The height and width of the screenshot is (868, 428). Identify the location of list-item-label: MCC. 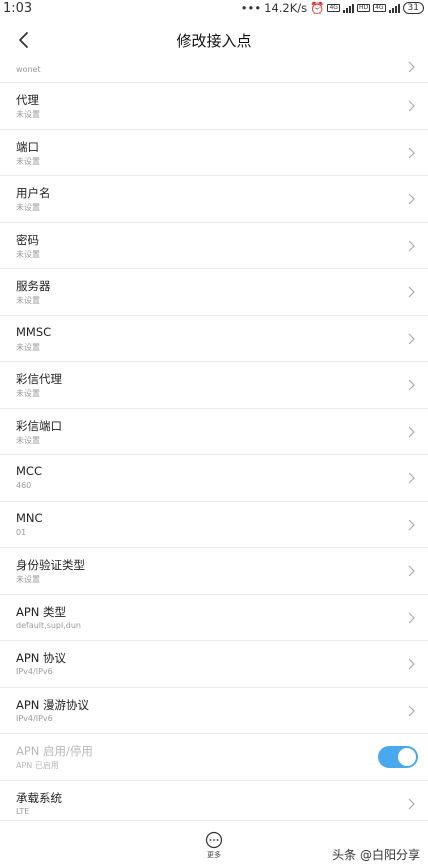
(29, 471).